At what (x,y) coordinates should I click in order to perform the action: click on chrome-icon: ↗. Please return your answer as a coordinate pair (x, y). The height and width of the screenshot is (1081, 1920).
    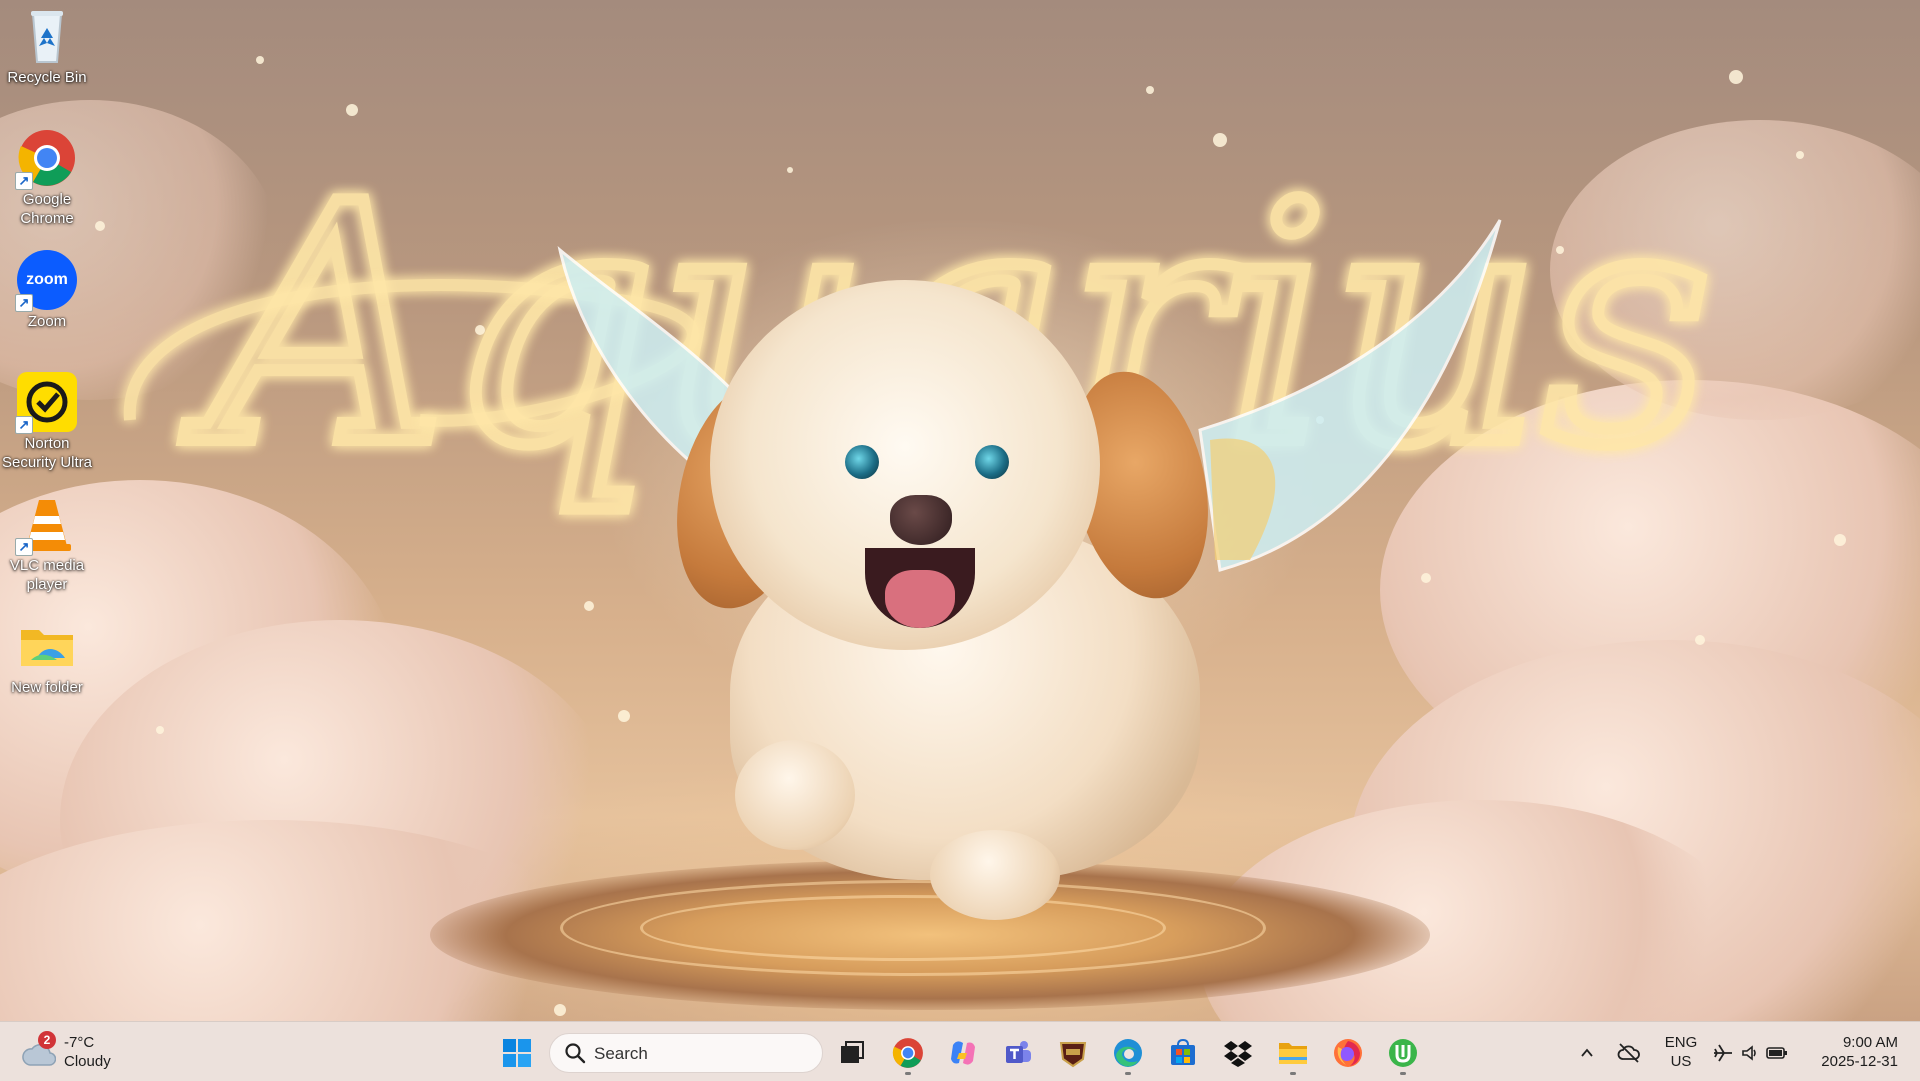
    Looking at the image, I should click on (46, 159).